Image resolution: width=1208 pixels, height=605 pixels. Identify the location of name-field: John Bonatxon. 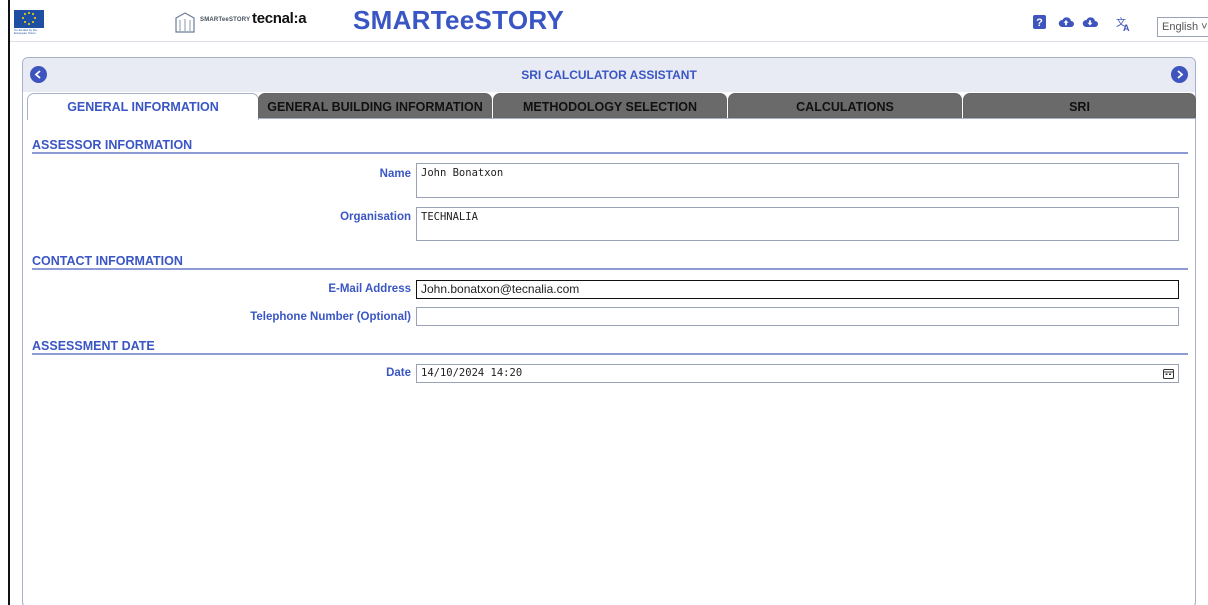
(797, 180).